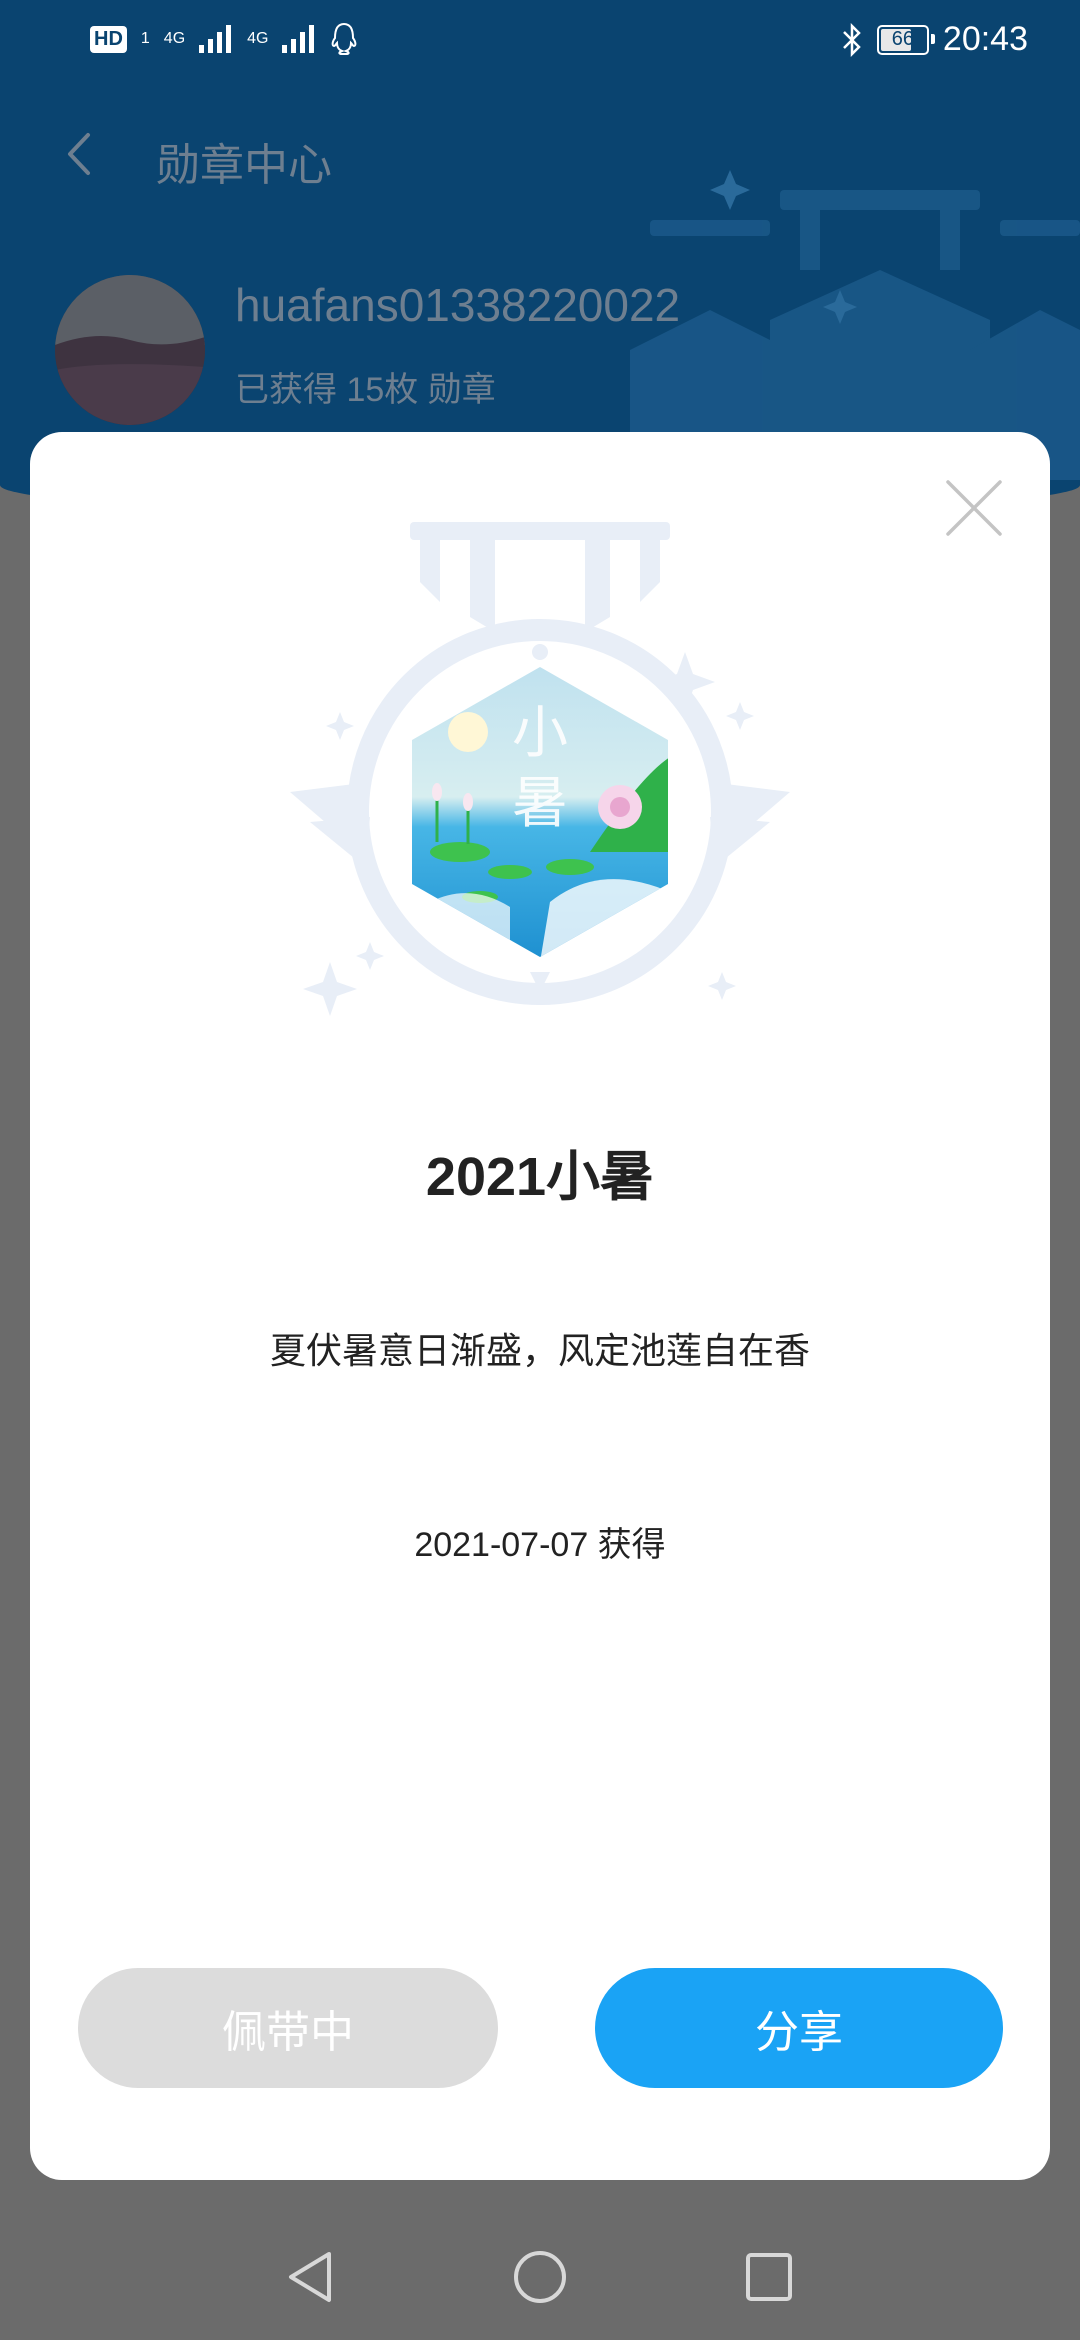  I want to click on hd-badge: HD, so click(108, 39).